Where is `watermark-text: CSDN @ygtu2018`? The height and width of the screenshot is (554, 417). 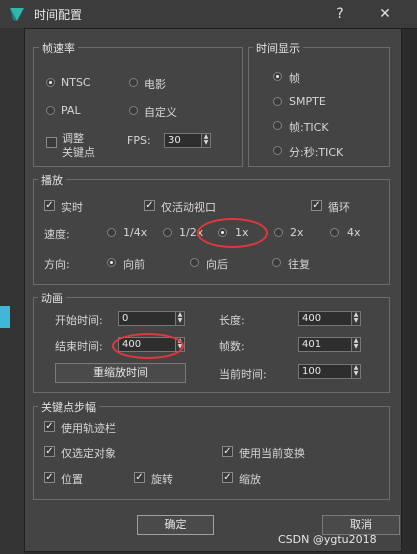
watermark-text: CSDN @ygtu2018 is located at coordinates (327, 539).